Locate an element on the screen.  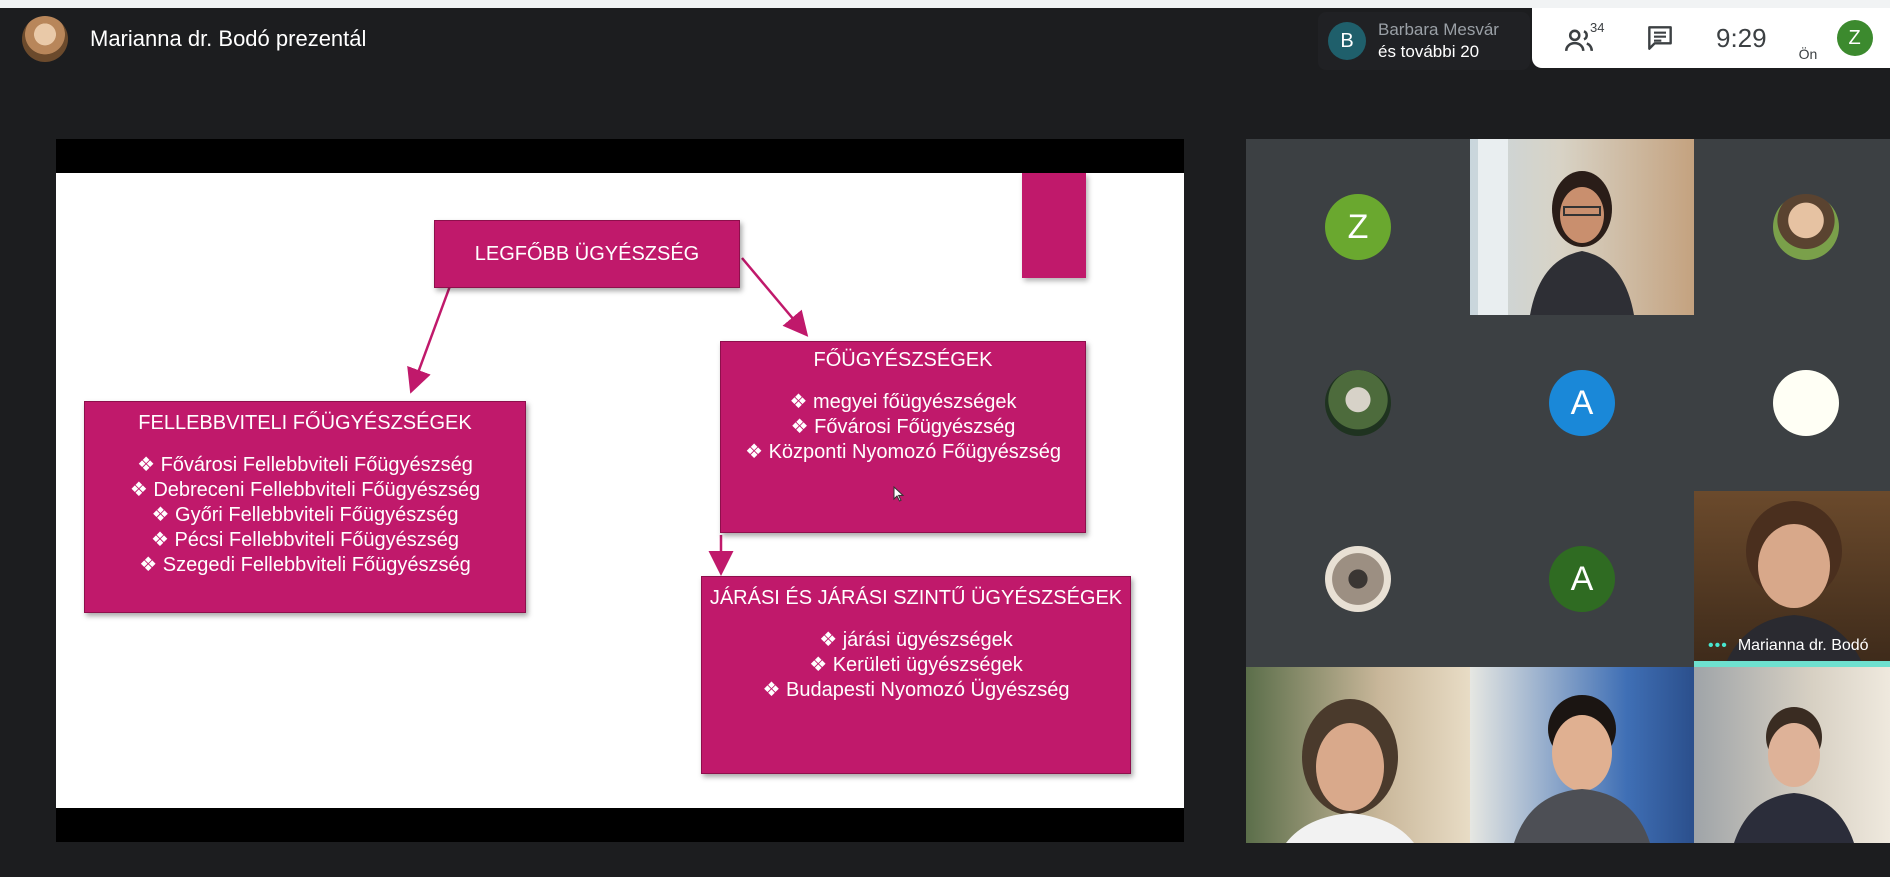
browser-top-strip is located at coordinates (945, 4).